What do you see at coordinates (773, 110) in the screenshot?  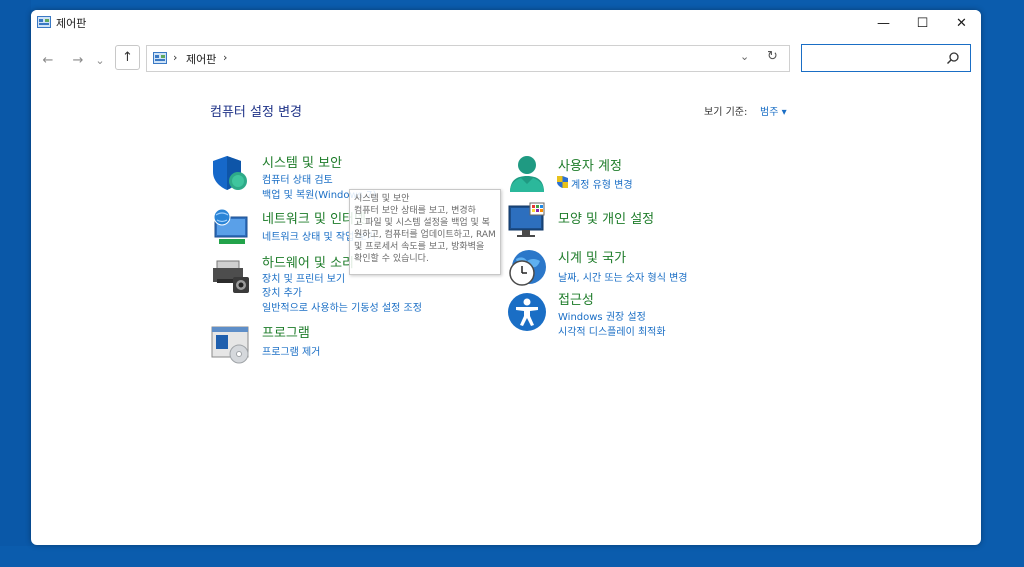 I see `view-by-dropdown: 범주 ▾` at bounding box center [773, 110].